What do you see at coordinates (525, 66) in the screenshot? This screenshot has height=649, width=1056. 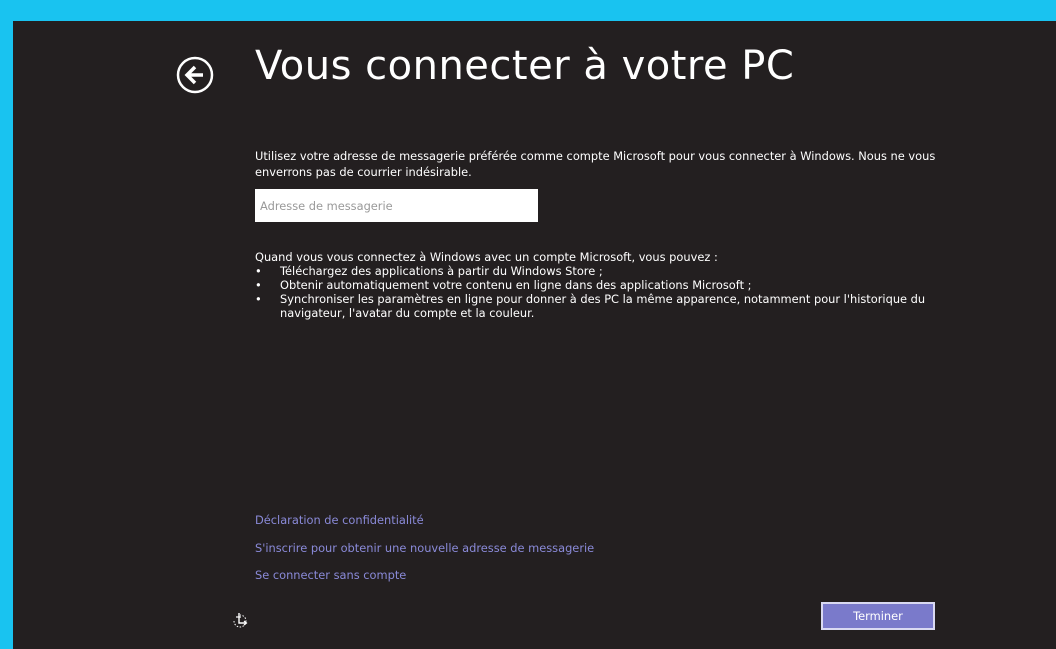 I see `page-title: Vous connecter à votre PC` at bounding box center [525, 66].